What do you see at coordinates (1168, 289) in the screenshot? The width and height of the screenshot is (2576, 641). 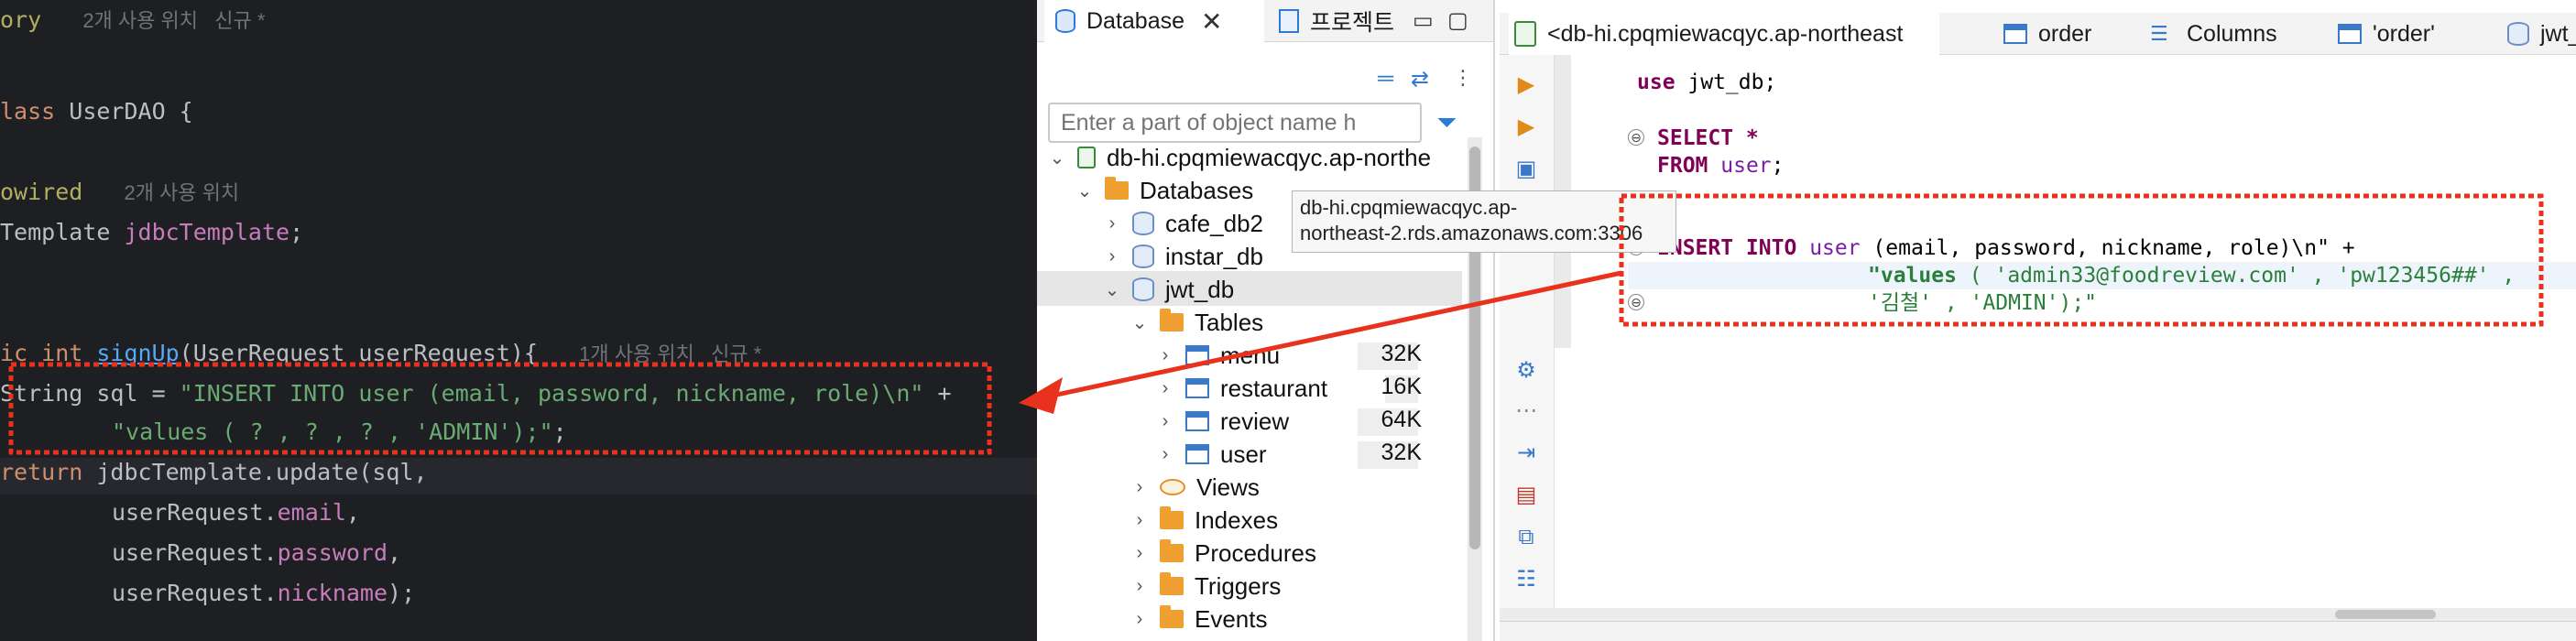 I see `tree-node-jwt-db: ⌄ jwt_db` at bounding box center [1168, 289].